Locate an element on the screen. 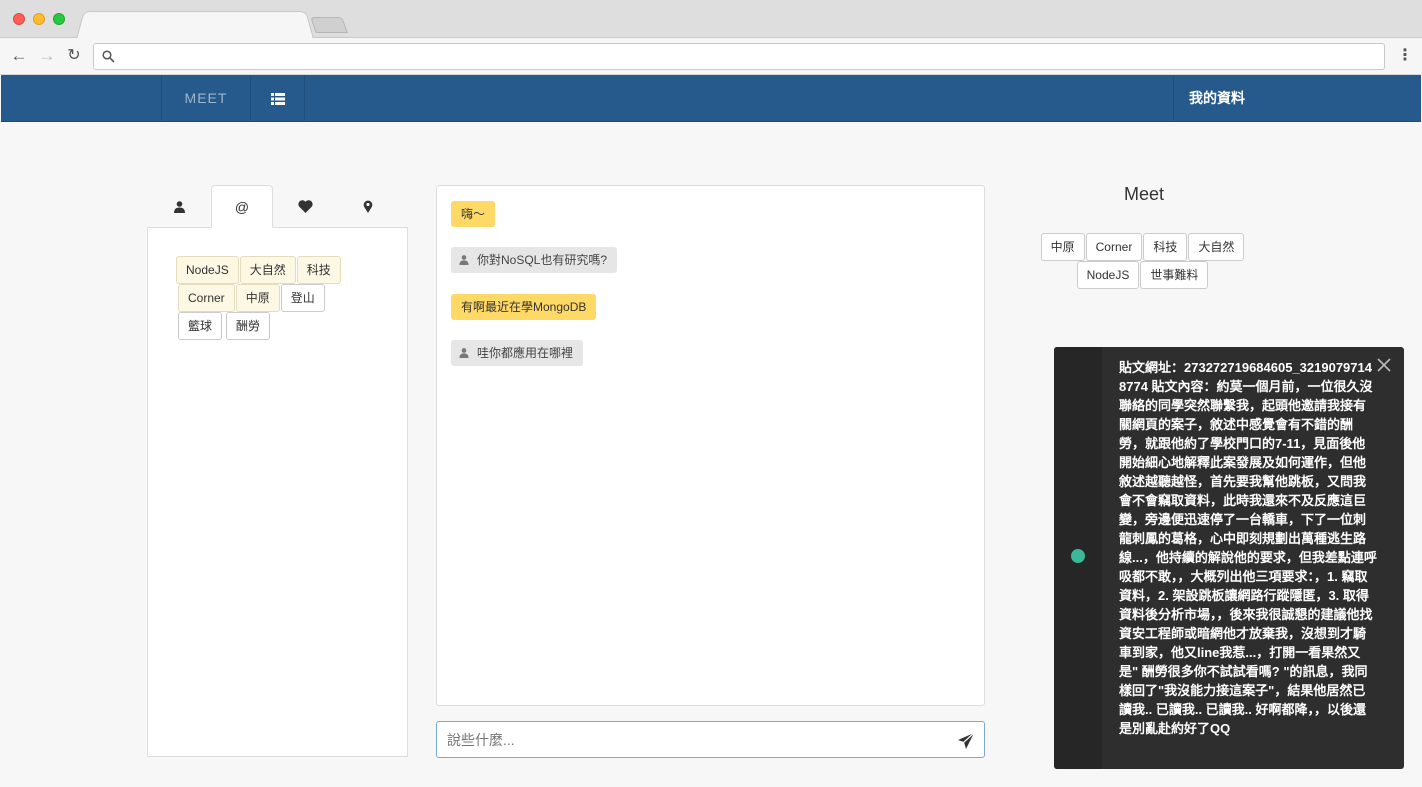  interest-tag: 登山 is located at coordinates (302, 298).